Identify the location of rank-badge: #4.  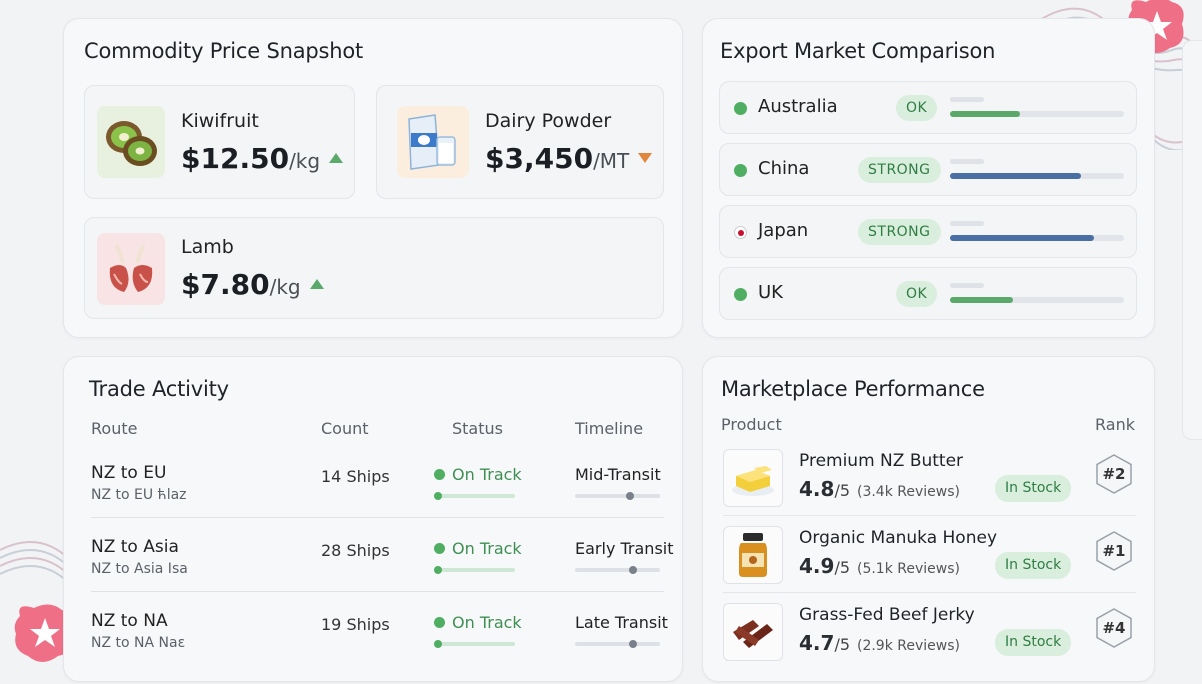
(1114, 628).